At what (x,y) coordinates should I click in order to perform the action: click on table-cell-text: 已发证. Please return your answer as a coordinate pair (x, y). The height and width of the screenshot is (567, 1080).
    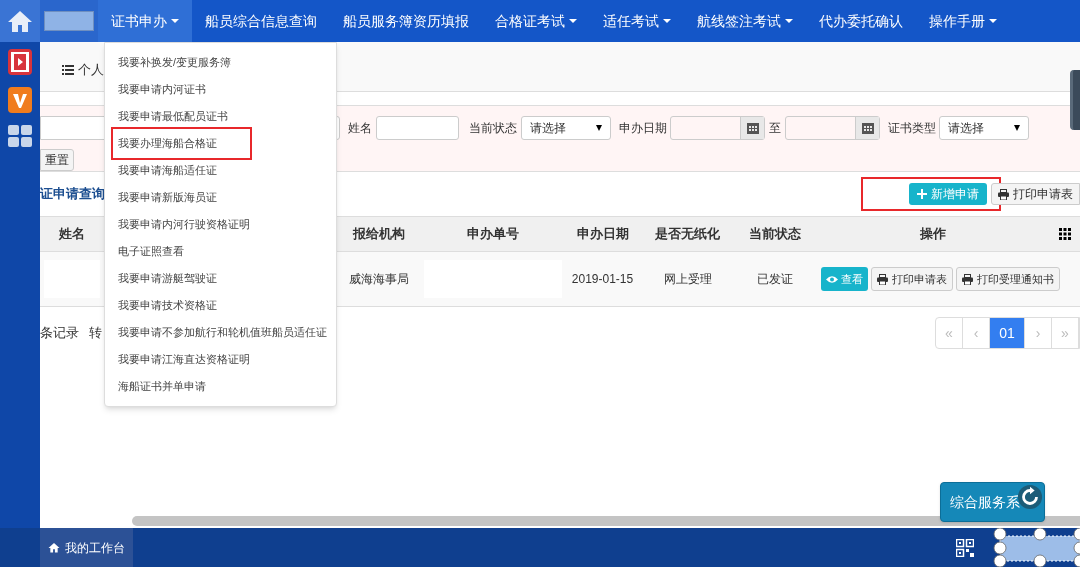
    Looking at the image, I should click on (775, 279).